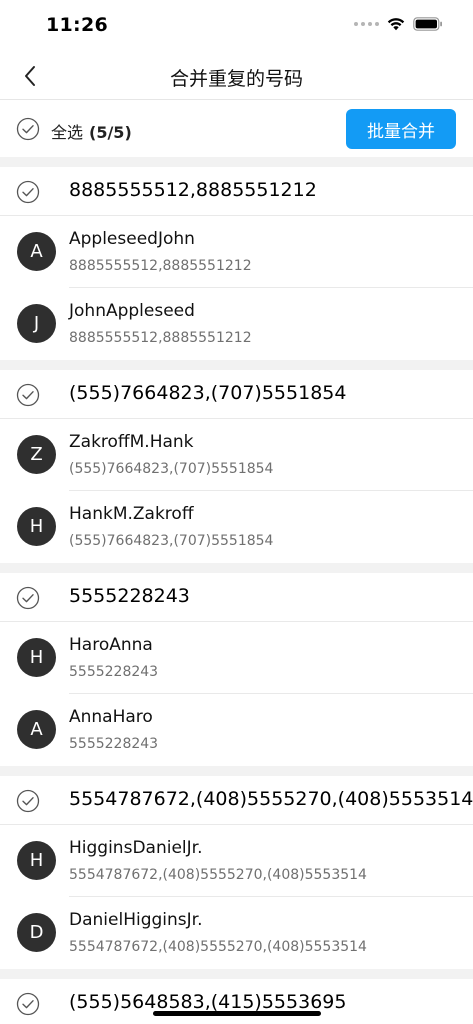 This screenshot has width=473, height=1024. Describe the element at coordinates (110, 132) in the screenshot. I see `selected-count: (5/5)` at that location.